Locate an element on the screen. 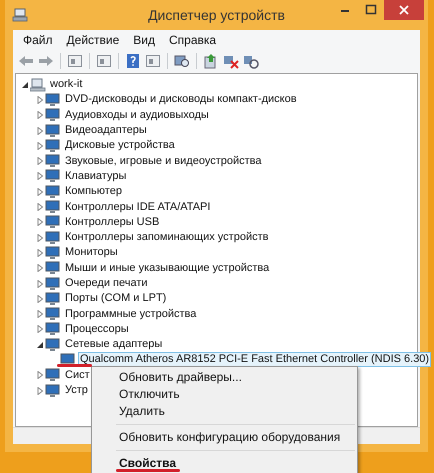 The image size is (434, 473). tree-item: Мониторы is located at coordinates (91, 252).